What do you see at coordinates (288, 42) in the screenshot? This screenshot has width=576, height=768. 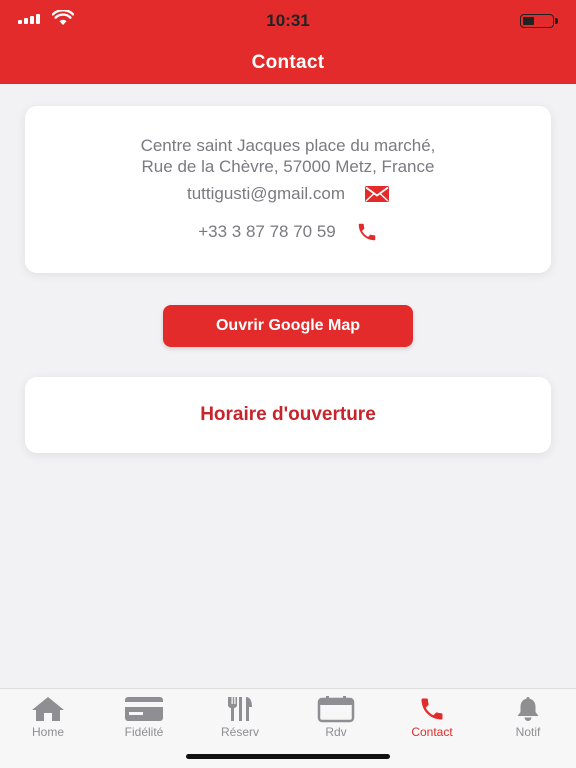 I see `app-header: 10:31 Contact` at bounding box center [288, 42].